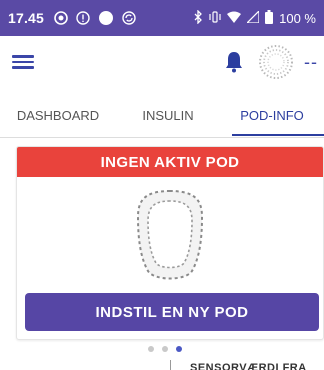  What do you see at coordinates (297, 18) in the screenshot?
I see `battery-percentage: 100 %` at bounding box center [297, 18].